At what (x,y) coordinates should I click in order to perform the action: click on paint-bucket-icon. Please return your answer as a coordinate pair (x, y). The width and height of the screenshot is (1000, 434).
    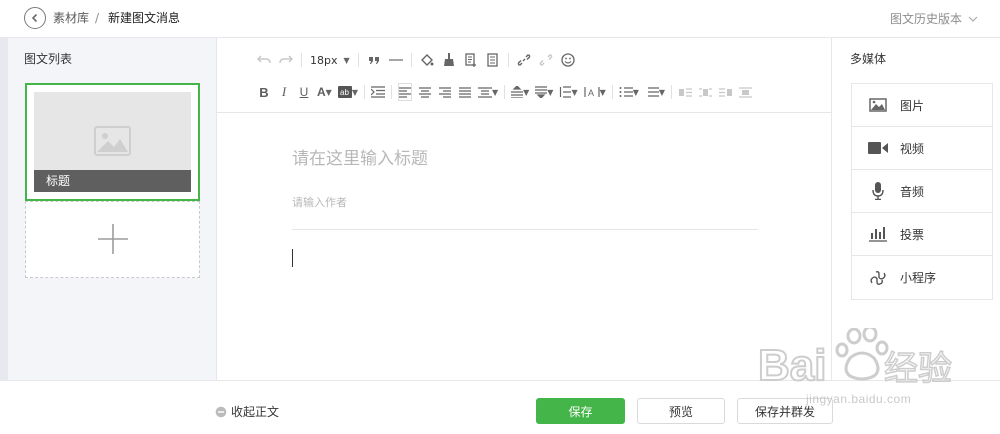
    Looking at the image, I should click on (427, 60).